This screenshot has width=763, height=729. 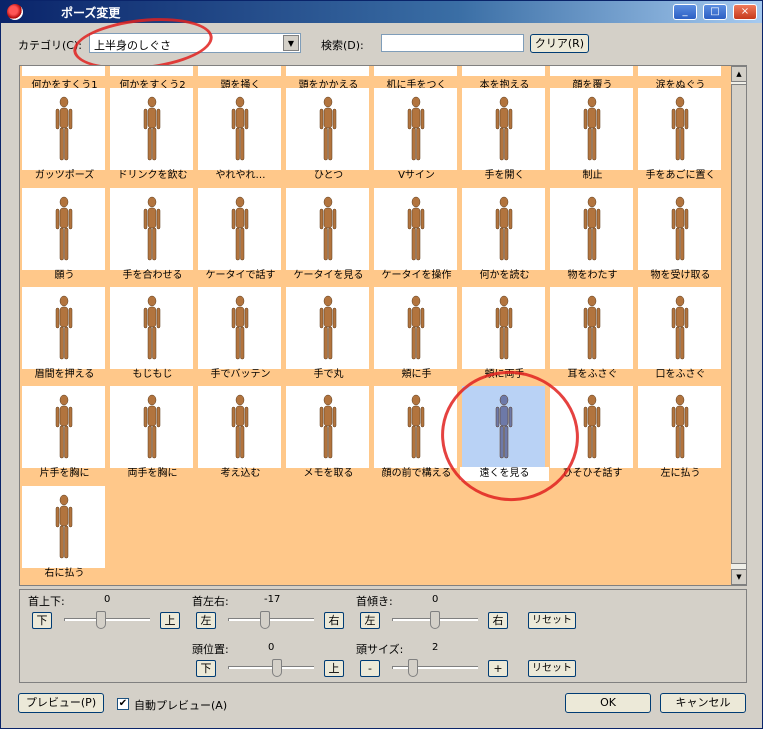 I want to click on pose-item: 考え込む, so click(x=238, y=432).